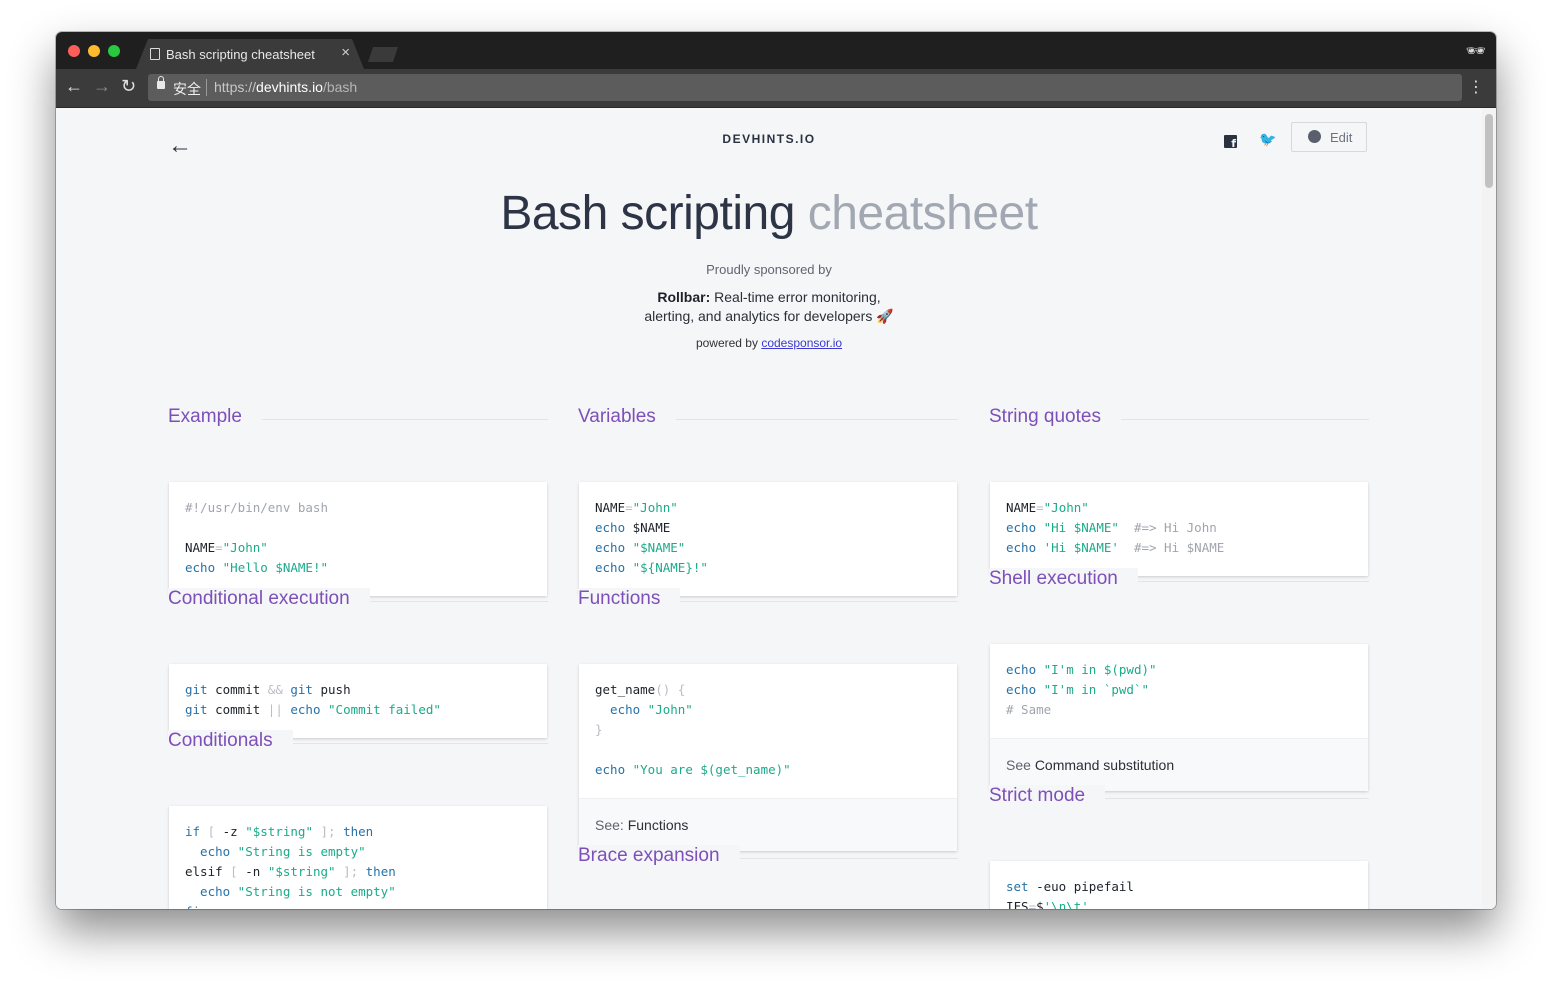 The image size is (1552, 989). What do you see at coordinates (161, 82) in the screenshot?
I see `lock-icon` at bounding box center [161, 82].